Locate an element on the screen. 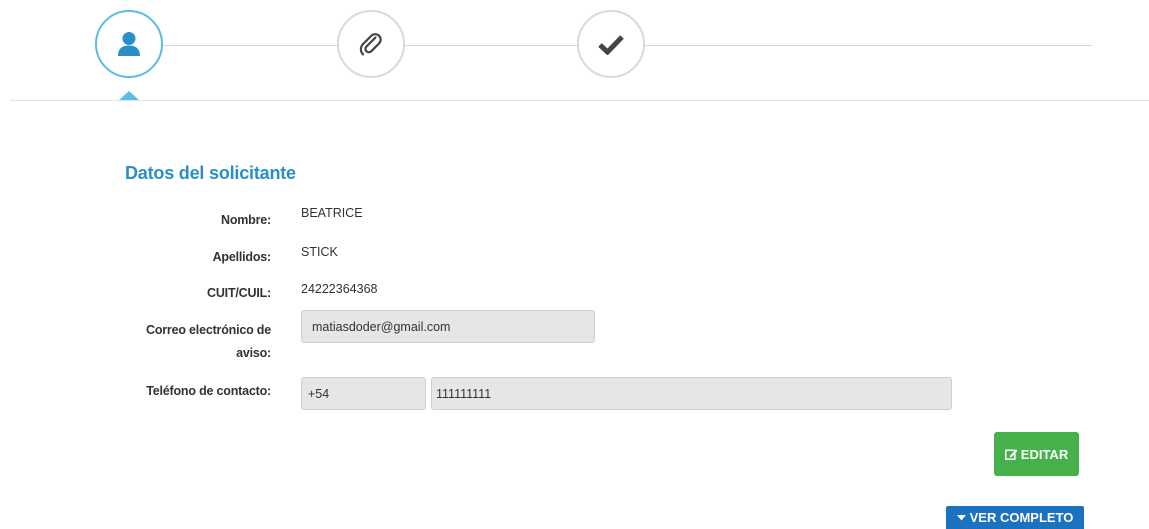 The width and height of the screenshot is (1149, 529). apellidos-value: STICK is located at coordinates (319, 252).